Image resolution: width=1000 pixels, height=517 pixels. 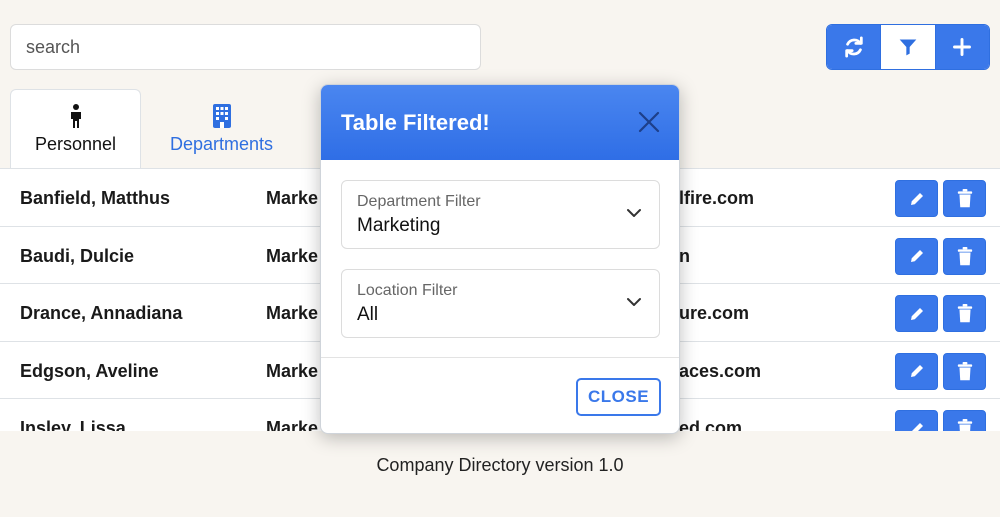 I want to click on toolbar-button-group, so click(x=908, y=47).